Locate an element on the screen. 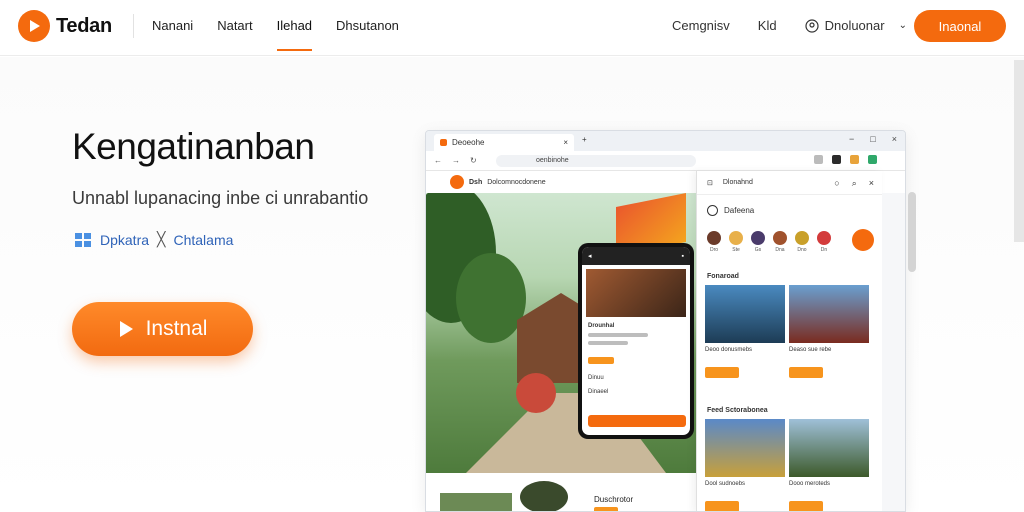  card: Deoo donusmebs is located at coordinates (745, 331).